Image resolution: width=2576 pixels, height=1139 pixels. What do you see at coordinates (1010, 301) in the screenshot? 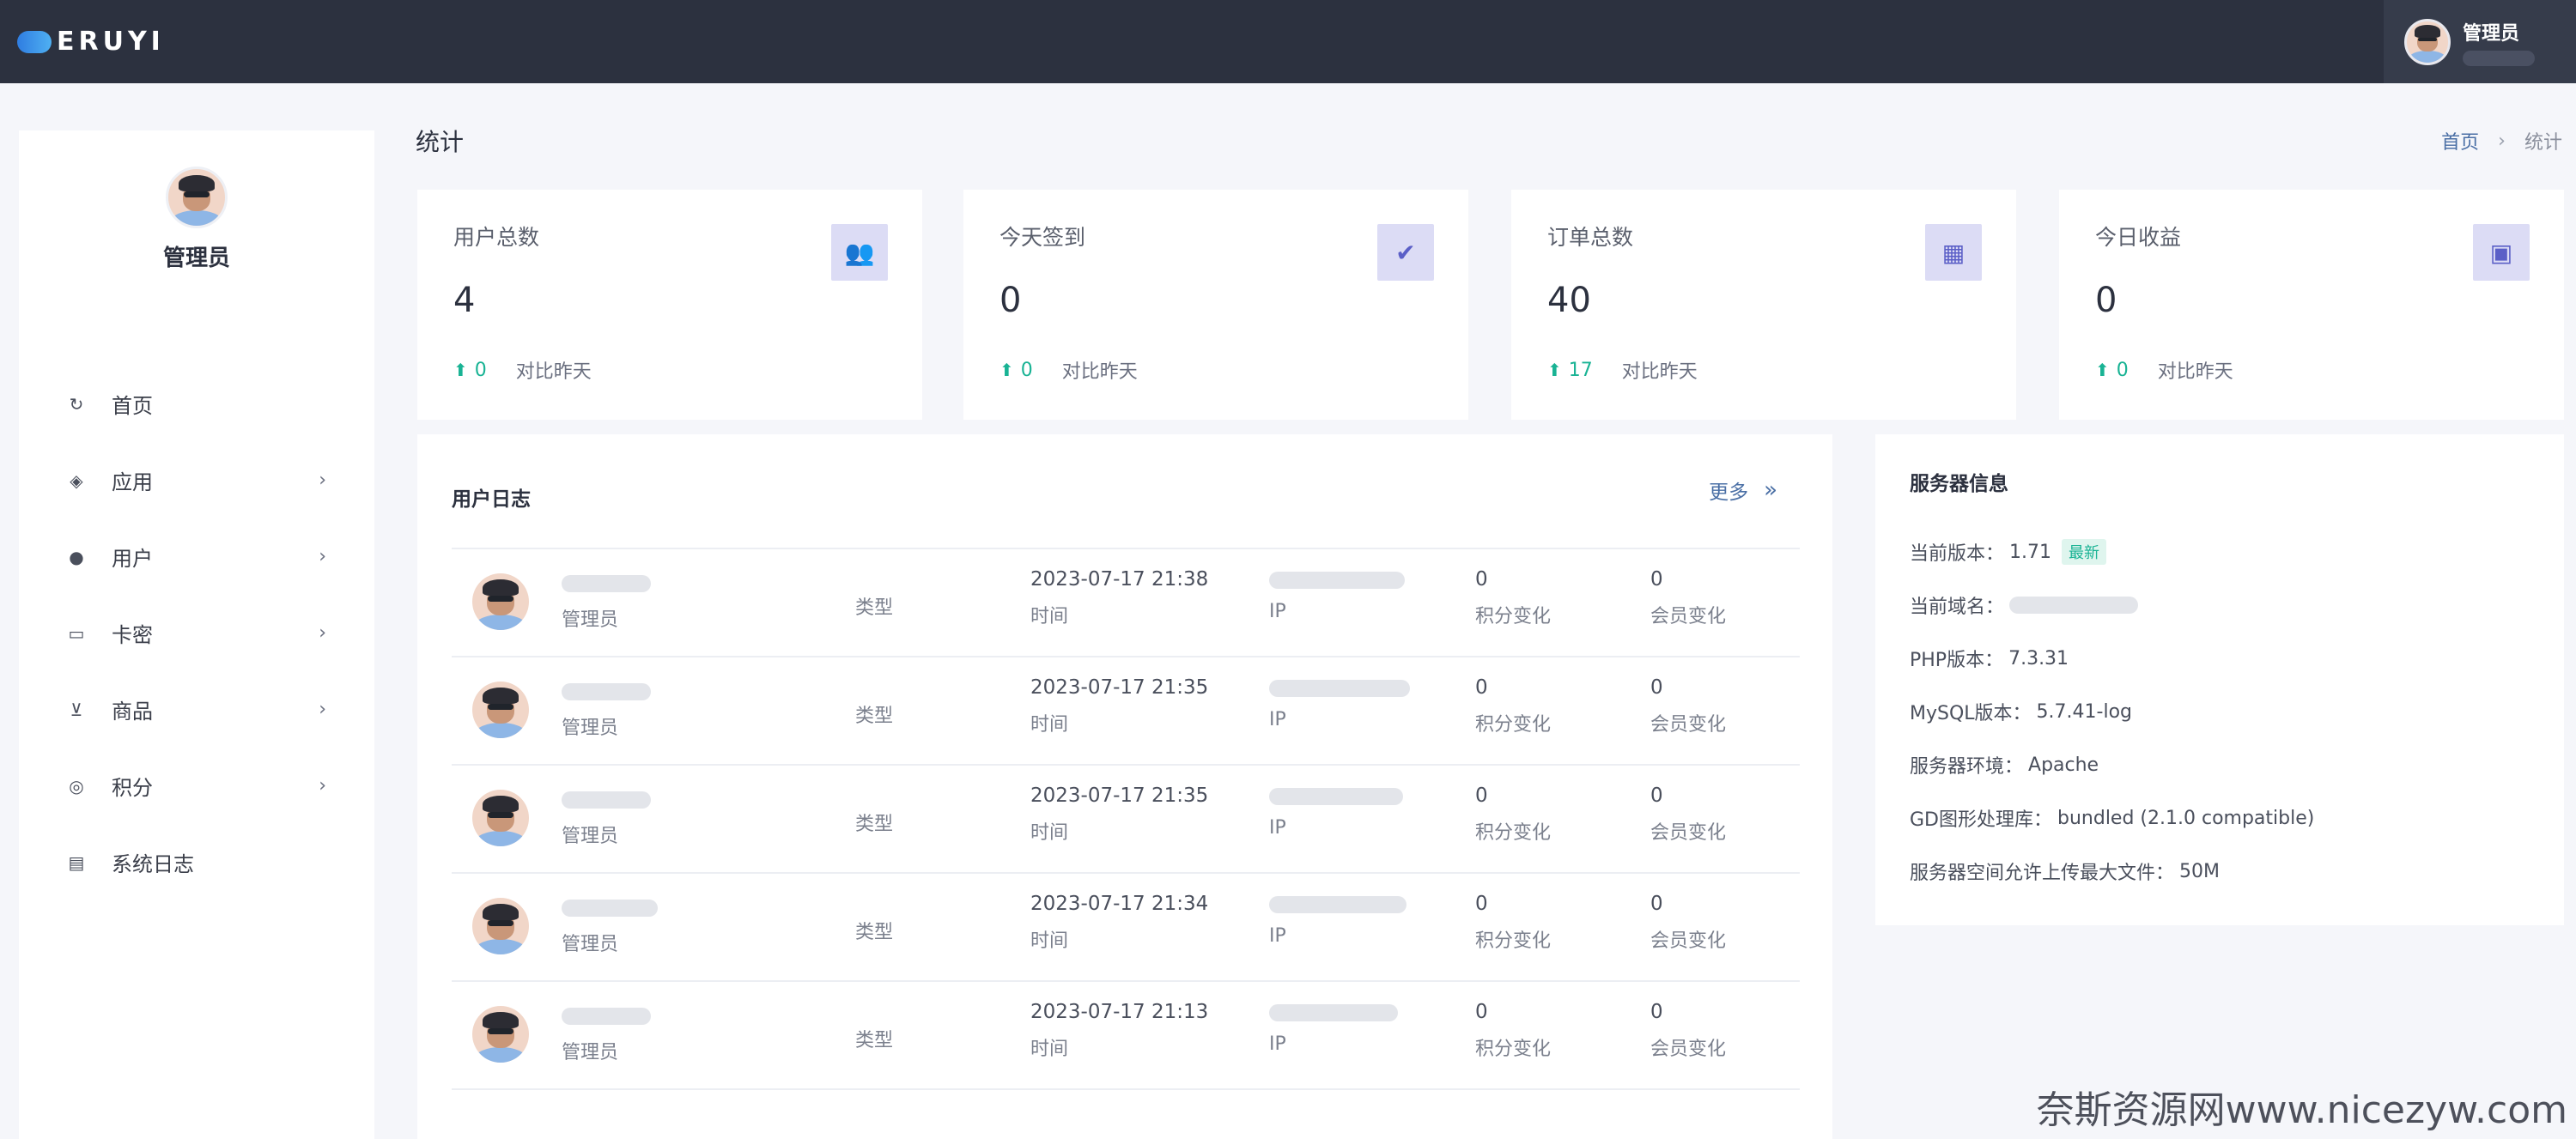
I see `stat-value: 0` at bounding box center [1010, 301].